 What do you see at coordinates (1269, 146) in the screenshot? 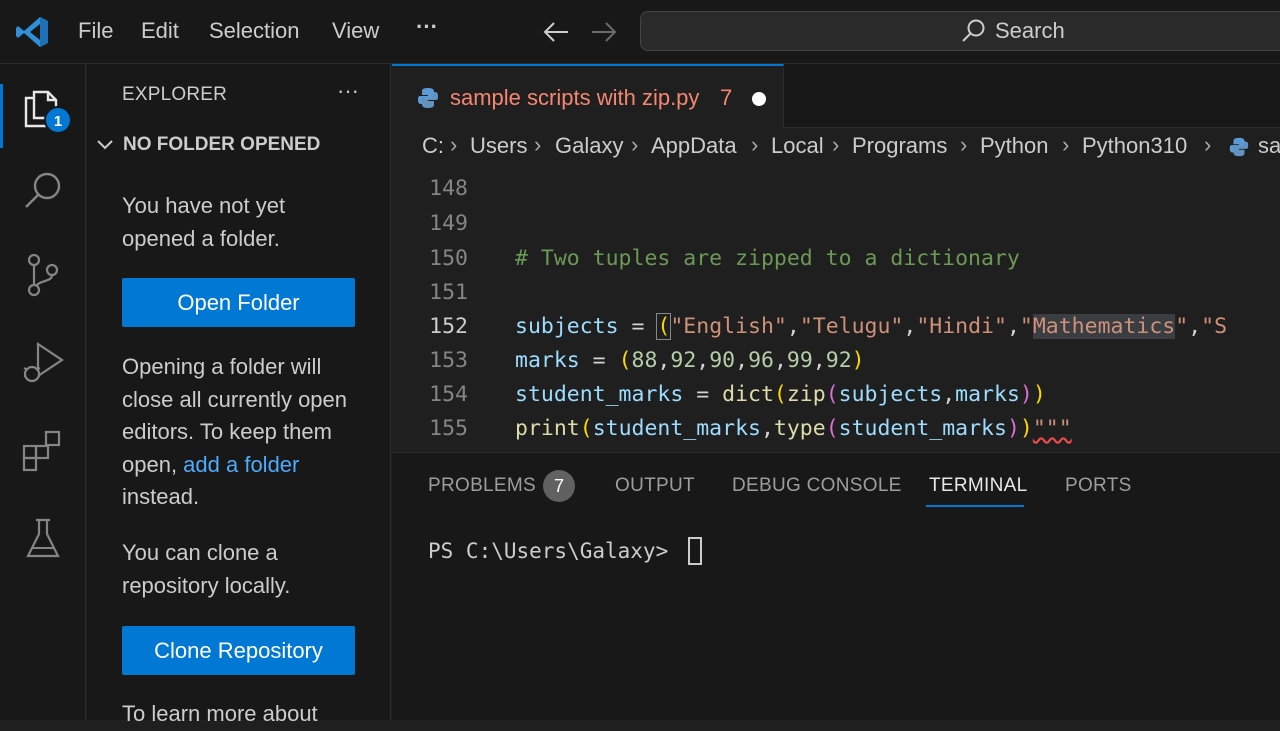
I see `breadcrumb-item: sa` at bounding box center [1269, 146].